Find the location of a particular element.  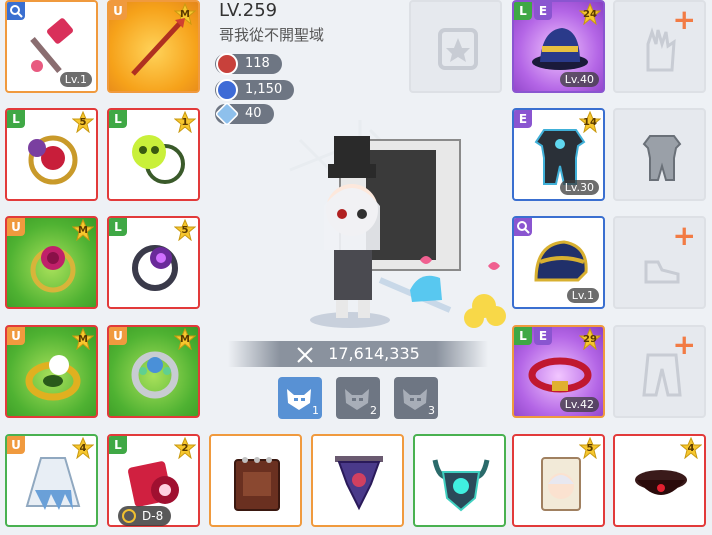

equip-slot-ring-5: U M is located at coordinates (51, 371).